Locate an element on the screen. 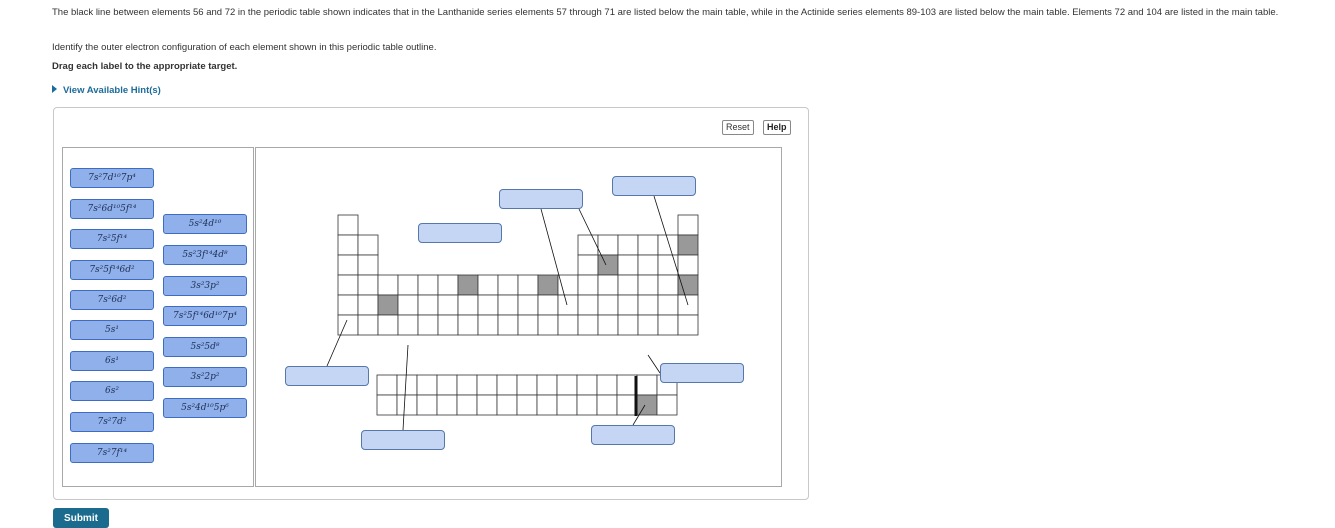 Image resolution: width=1335 pixels, height=528 pixels. label-5s2-4d10-5p6: 5s²4d¹⁰5p⁶ is located at coordinates (205, 408).